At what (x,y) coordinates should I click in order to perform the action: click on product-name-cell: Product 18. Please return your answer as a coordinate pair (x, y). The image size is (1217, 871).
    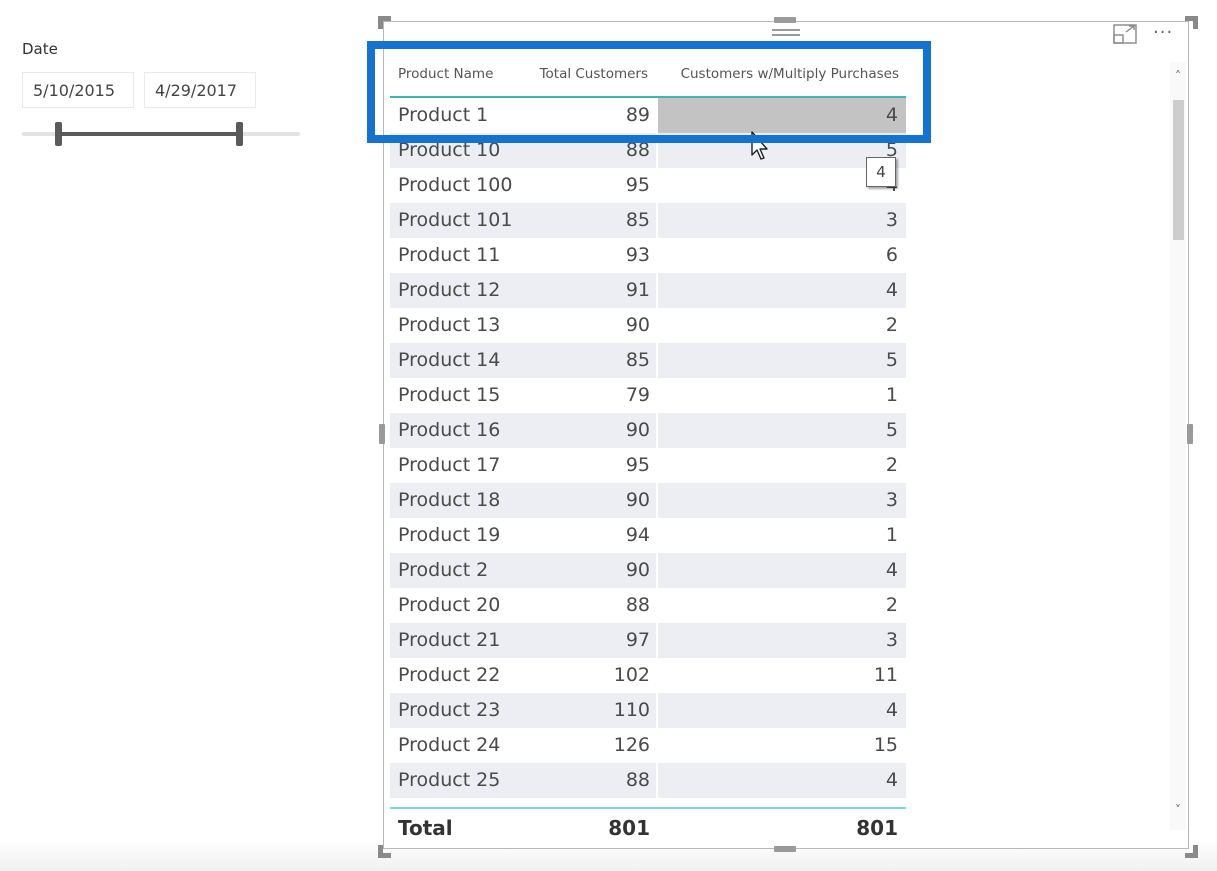
    Looking at the image, I should click on (465, 500).